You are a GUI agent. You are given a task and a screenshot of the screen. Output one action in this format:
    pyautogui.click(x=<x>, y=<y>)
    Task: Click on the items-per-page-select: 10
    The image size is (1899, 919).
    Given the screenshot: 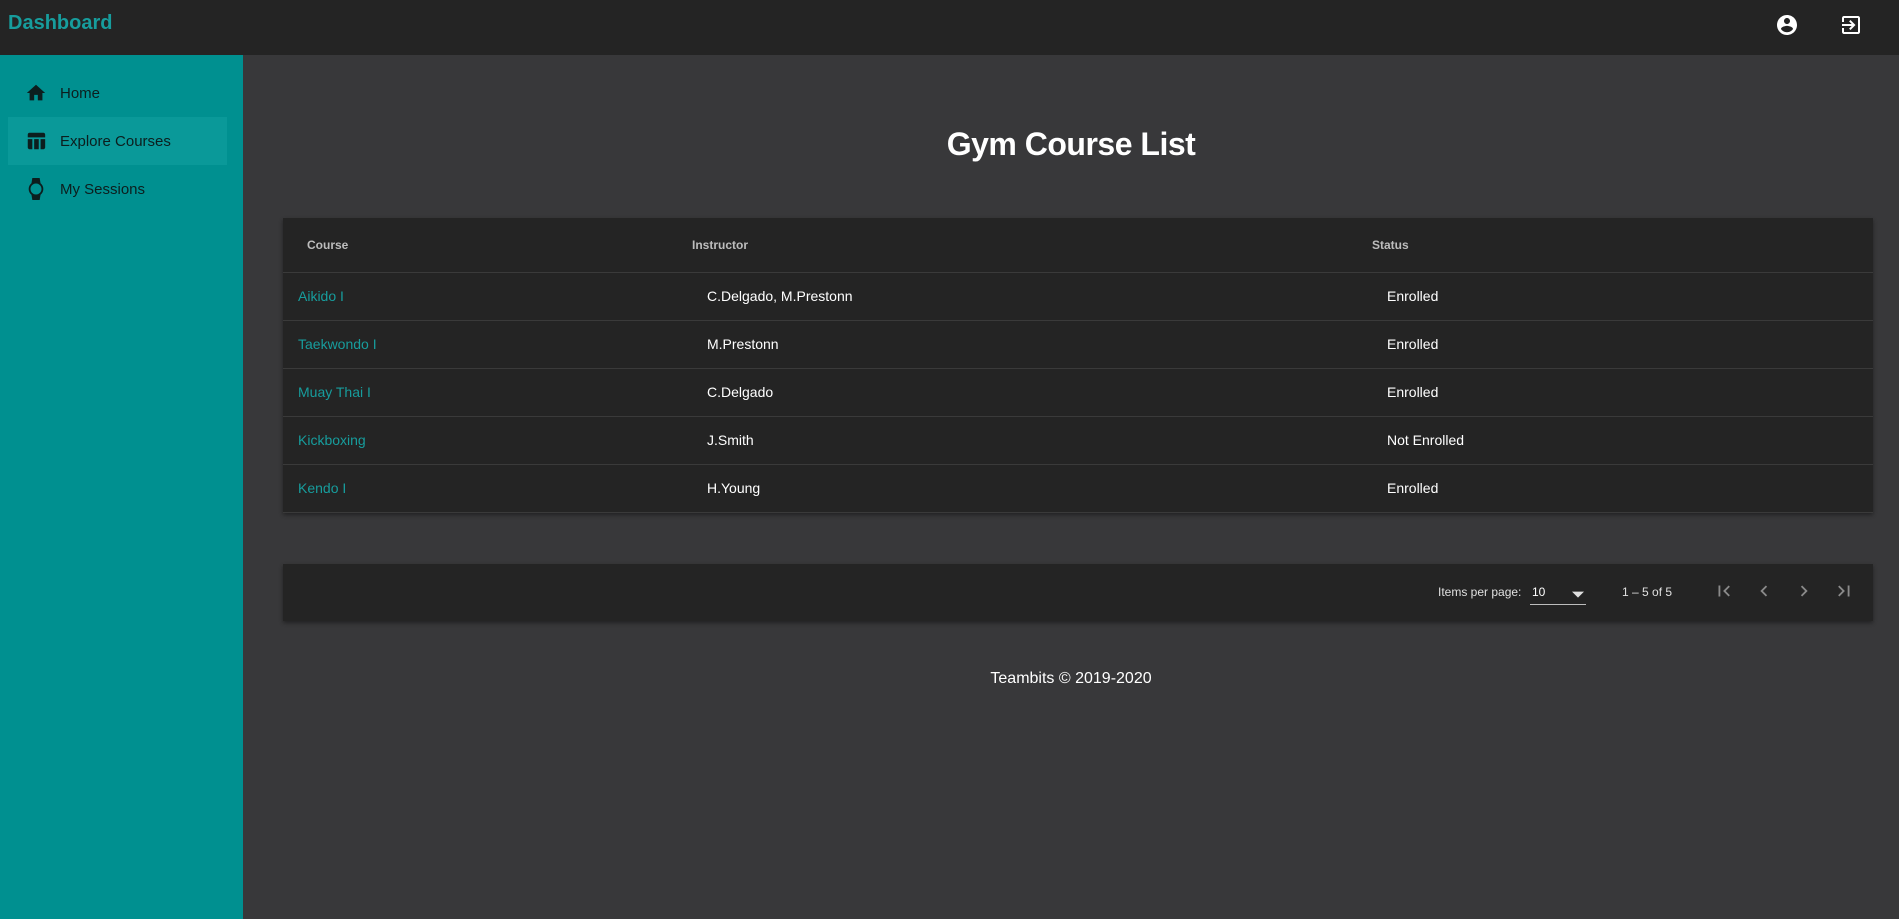 What is the action you would take?
    pyautogui.click(x=1558, y=593)
    